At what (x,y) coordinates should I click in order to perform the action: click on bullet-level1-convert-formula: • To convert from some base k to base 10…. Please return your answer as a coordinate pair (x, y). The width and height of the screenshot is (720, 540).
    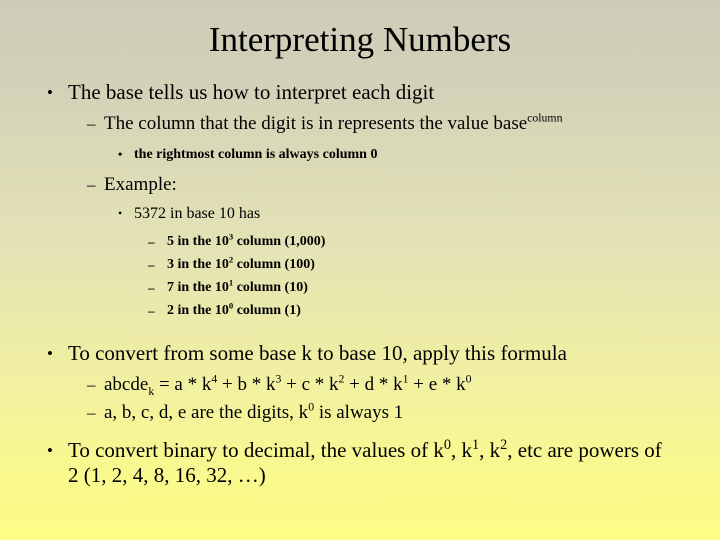
    Looking at the image, I should click on (354, 353).